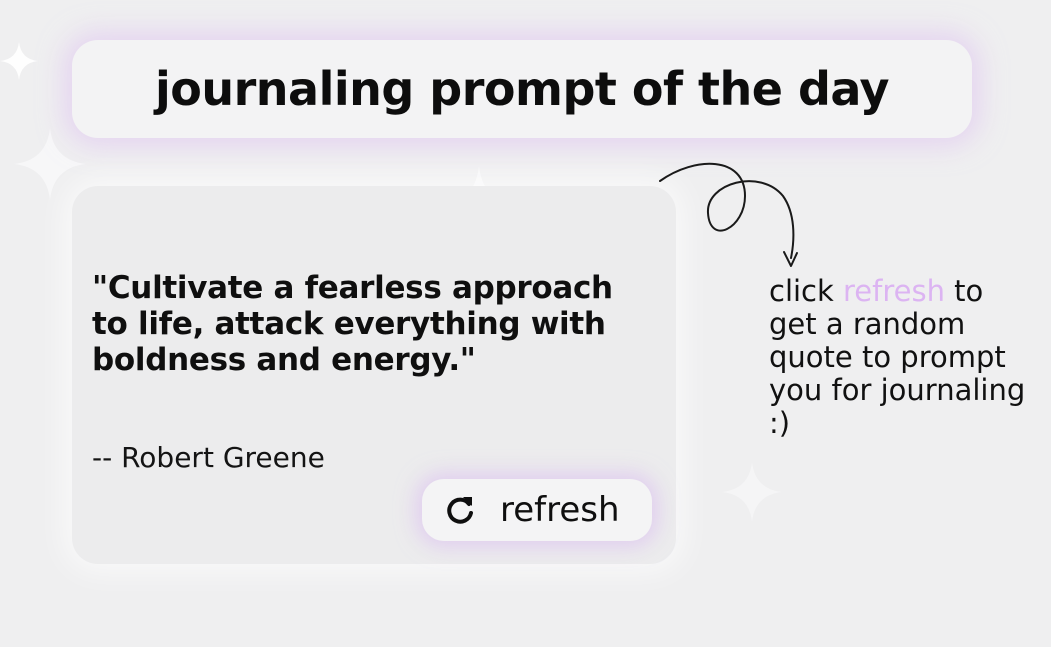 The image size is (1051, 647). Describe the element at coordinates (806, 291) in the screenshot. I see `hint-text-start: click` at that location.